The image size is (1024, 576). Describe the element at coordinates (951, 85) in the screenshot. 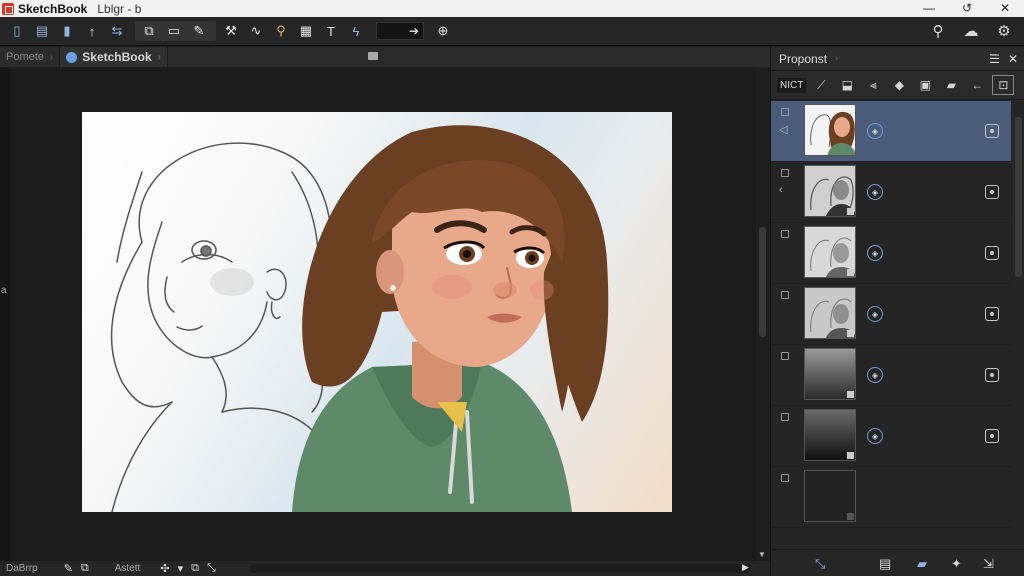

I see `group-layer-icon: ▰` at that location.